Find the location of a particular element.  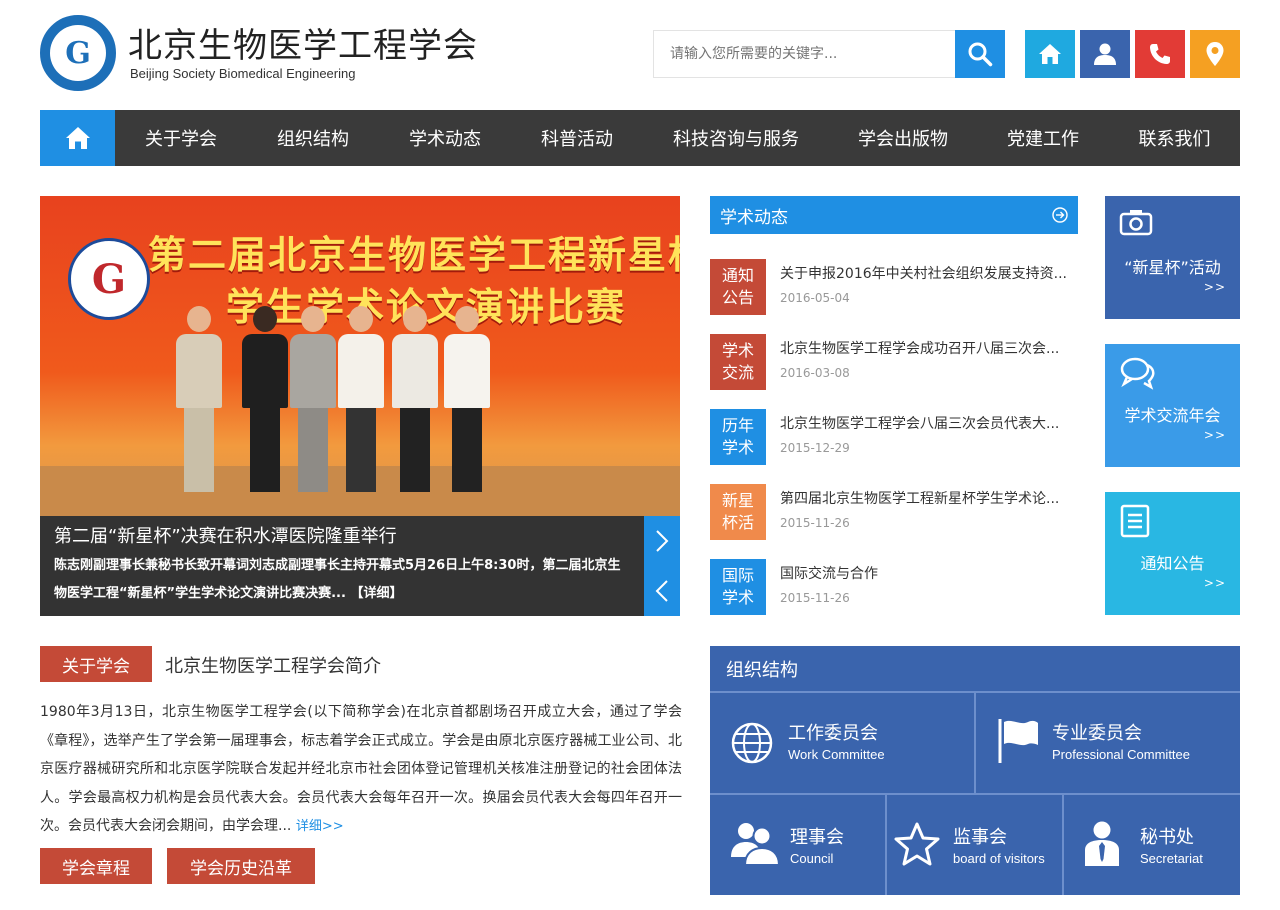

org-secretariat: 秘书处 Secretariat is located at coordinates (1152, 845).